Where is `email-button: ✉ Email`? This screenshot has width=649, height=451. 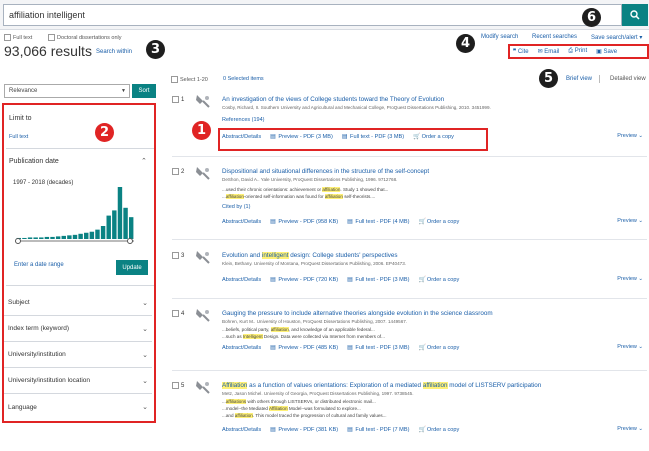
email-button: ✉ Email is located at coordinates (549, 51).